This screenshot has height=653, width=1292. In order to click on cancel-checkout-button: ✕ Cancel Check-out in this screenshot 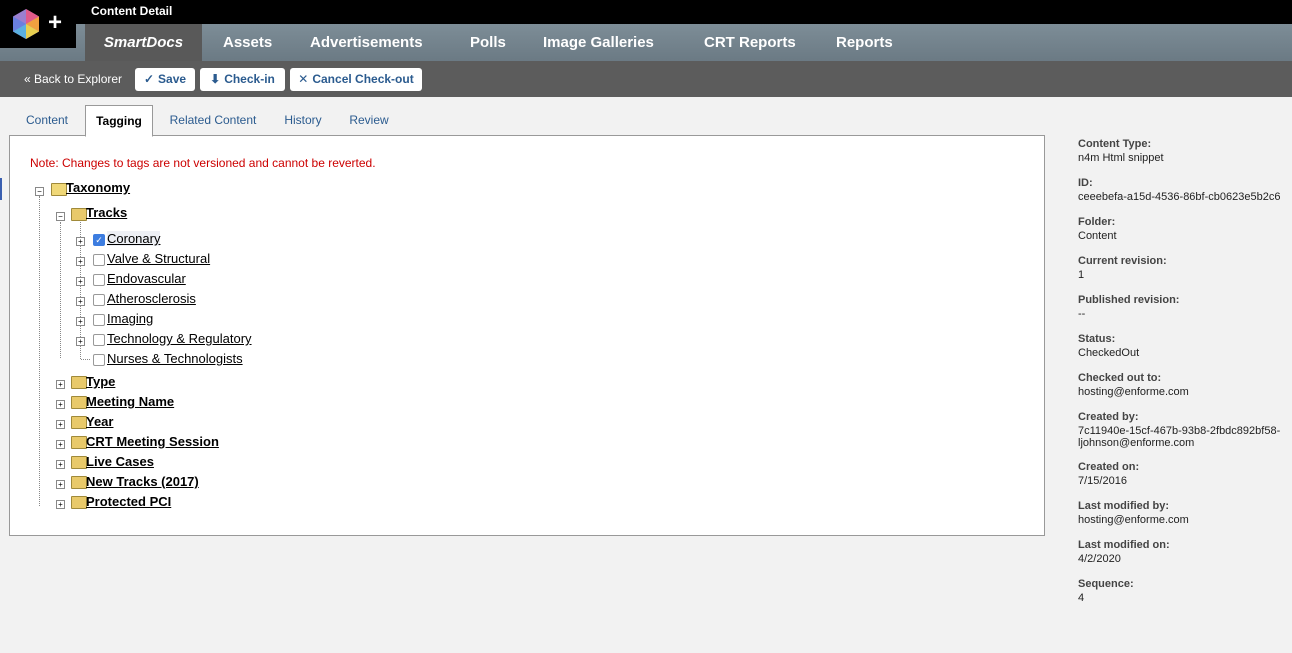, I will do `click(356, 79)`.